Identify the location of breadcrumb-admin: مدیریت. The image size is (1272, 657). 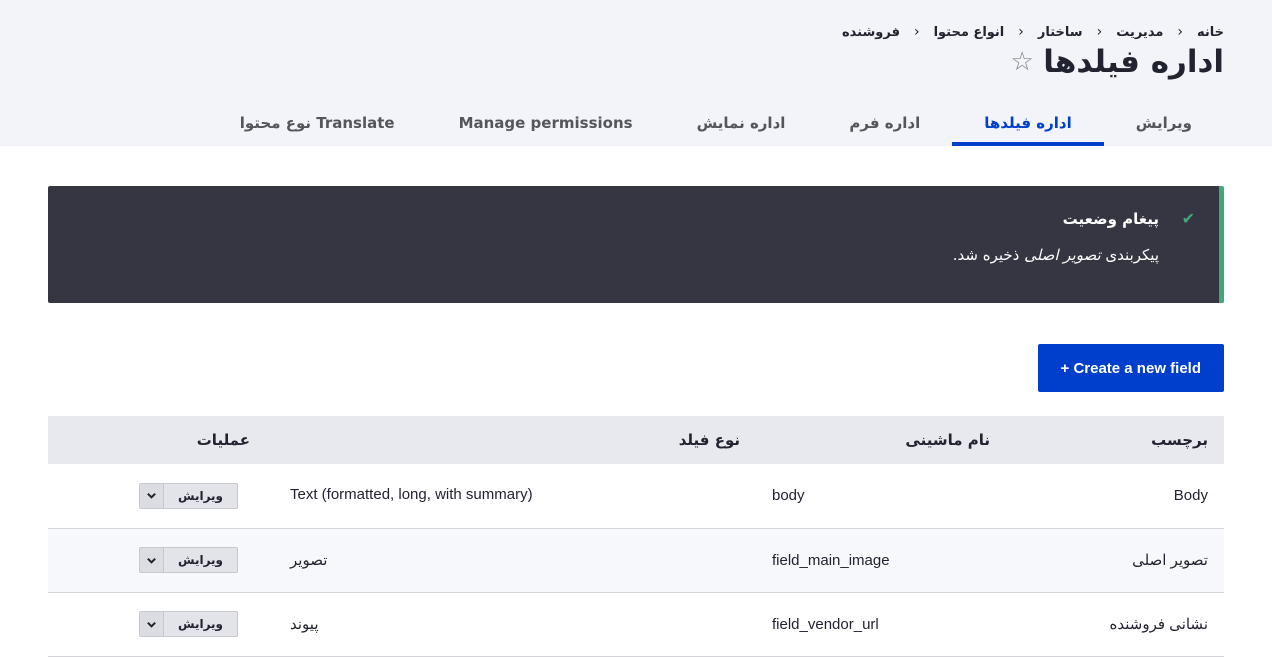
(1139, 32).